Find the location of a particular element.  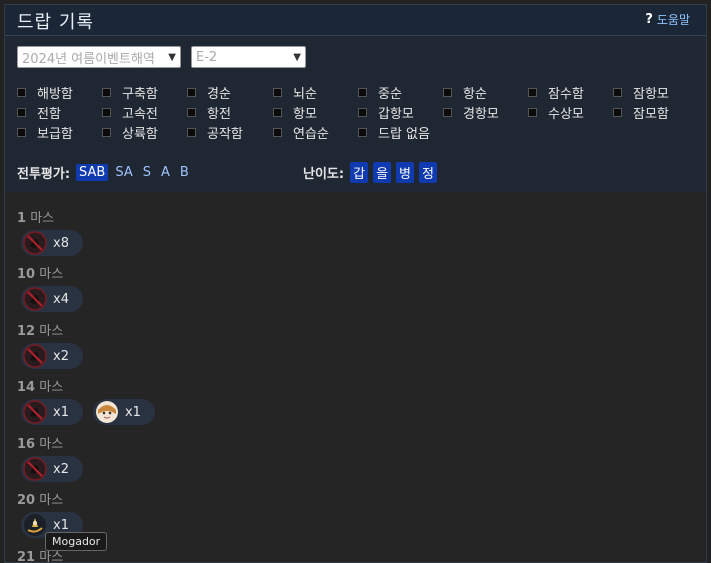

drop-row: x1 x1 is located at coordinates (93, 412).